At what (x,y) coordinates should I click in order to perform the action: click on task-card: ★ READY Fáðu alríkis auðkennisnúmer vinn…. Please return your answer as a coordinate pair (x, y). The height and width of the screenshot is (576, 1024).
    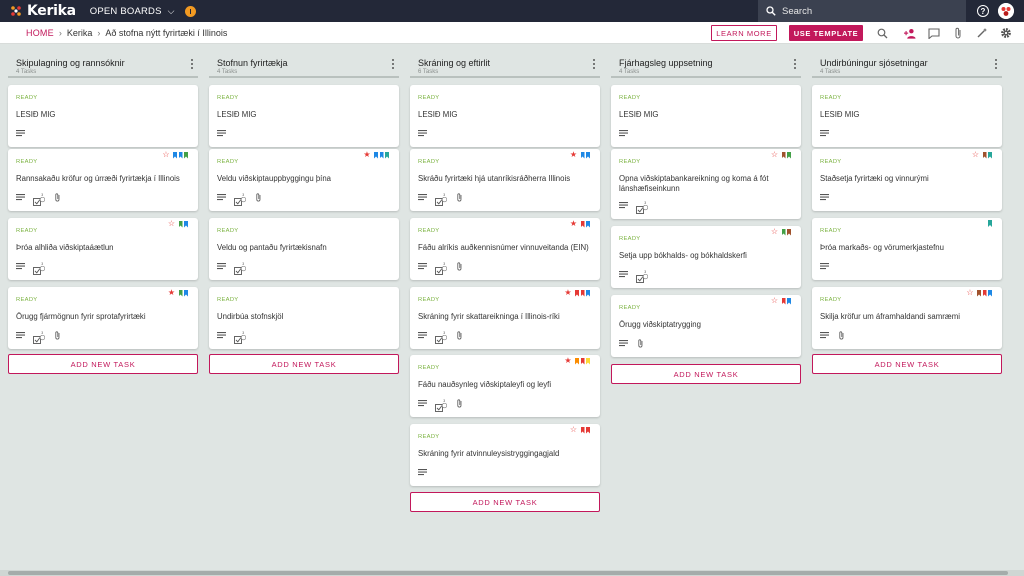
    Looking at the image, I should click on (505, 249).